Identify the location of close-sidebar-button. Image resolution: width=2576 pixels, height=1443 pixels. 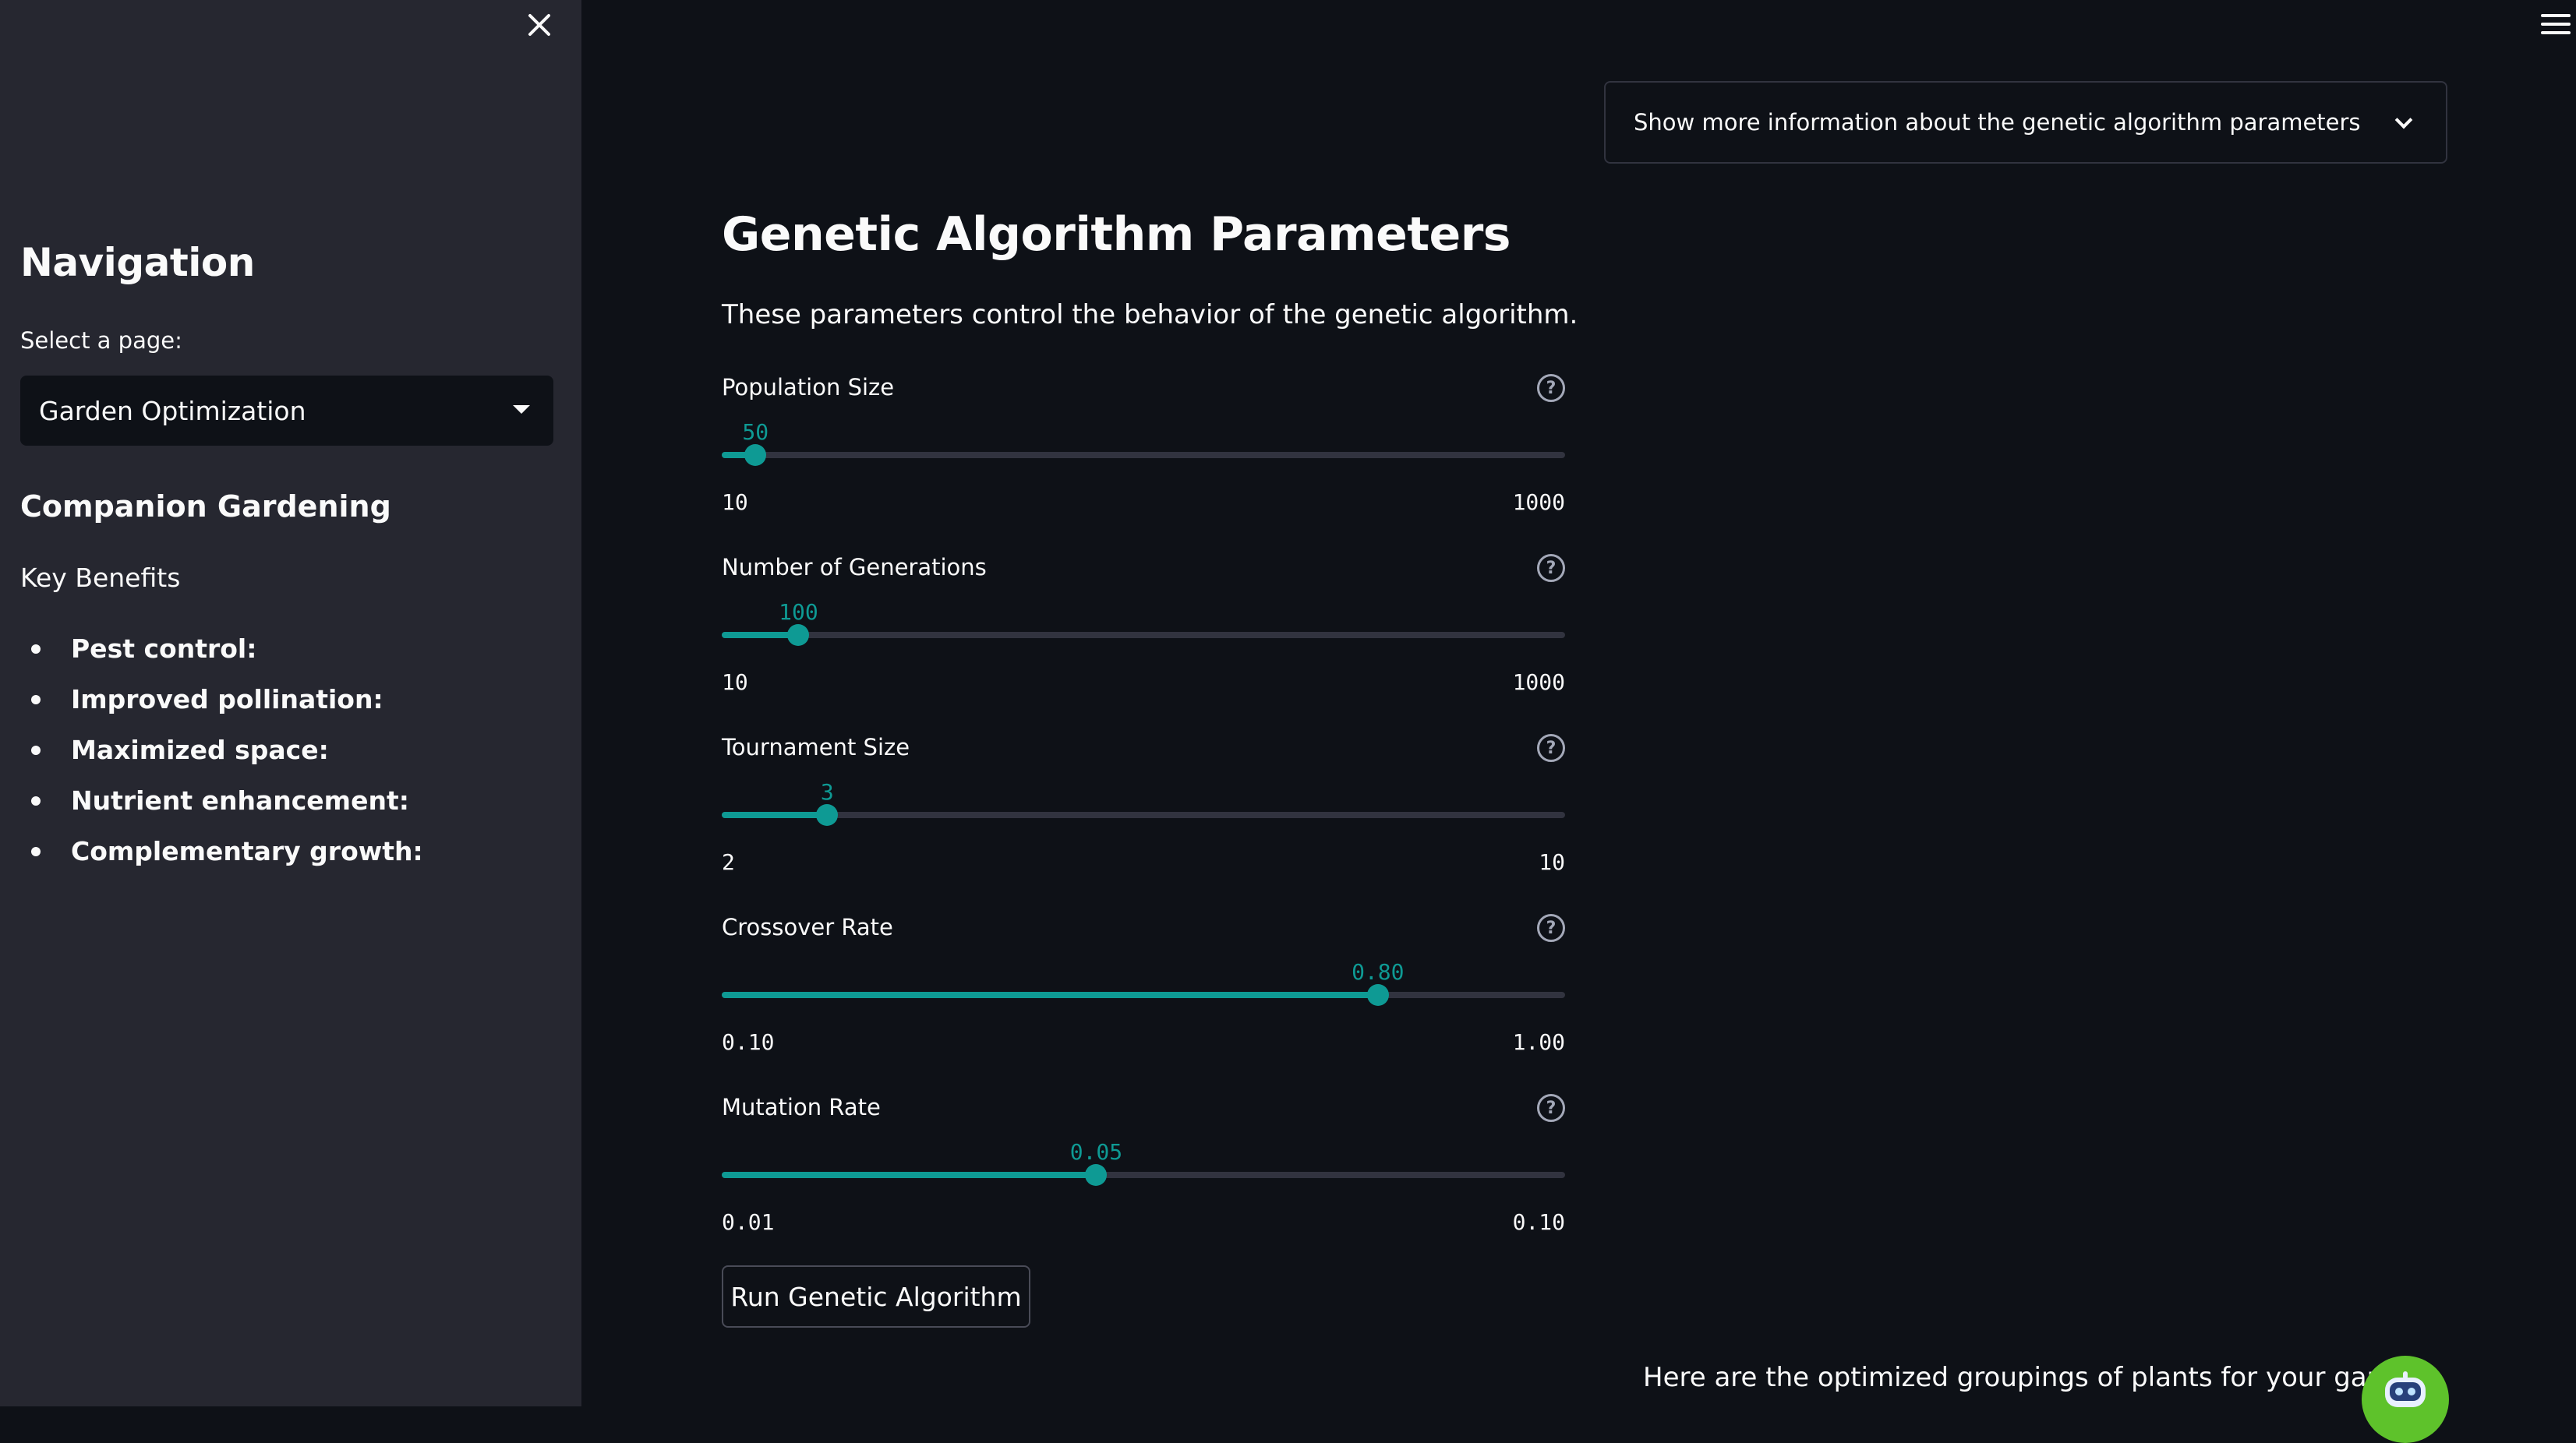
(539, 25).